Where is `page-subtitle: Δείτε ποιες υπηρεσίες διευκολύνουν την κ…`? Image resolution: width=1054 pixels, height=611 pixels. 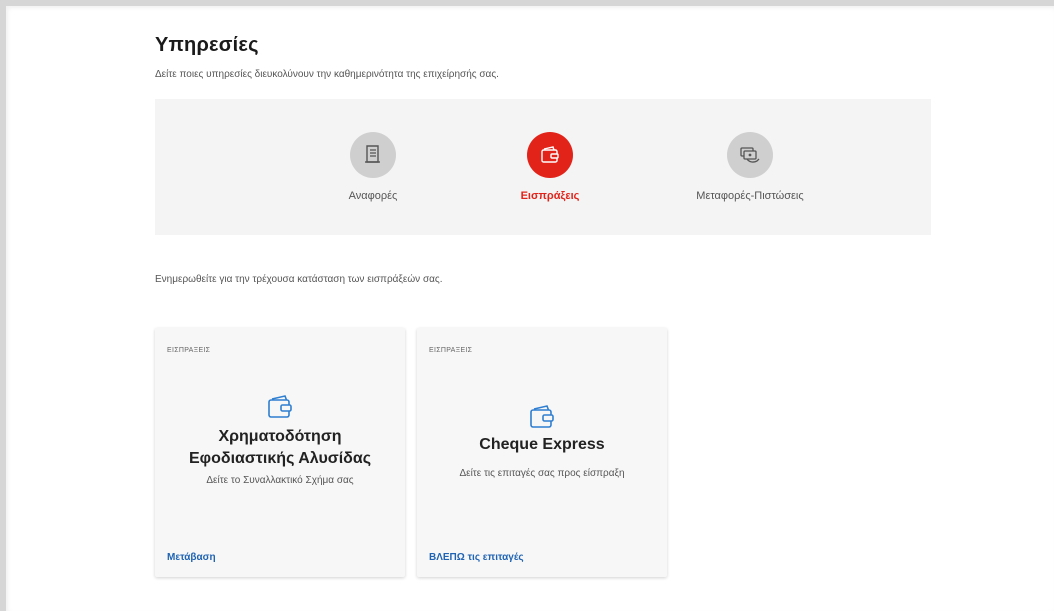 page-subtitle: Δείτε ποιες υπηρεσίες διευκολύνουν την κ… is located at coordinates (327, 74).